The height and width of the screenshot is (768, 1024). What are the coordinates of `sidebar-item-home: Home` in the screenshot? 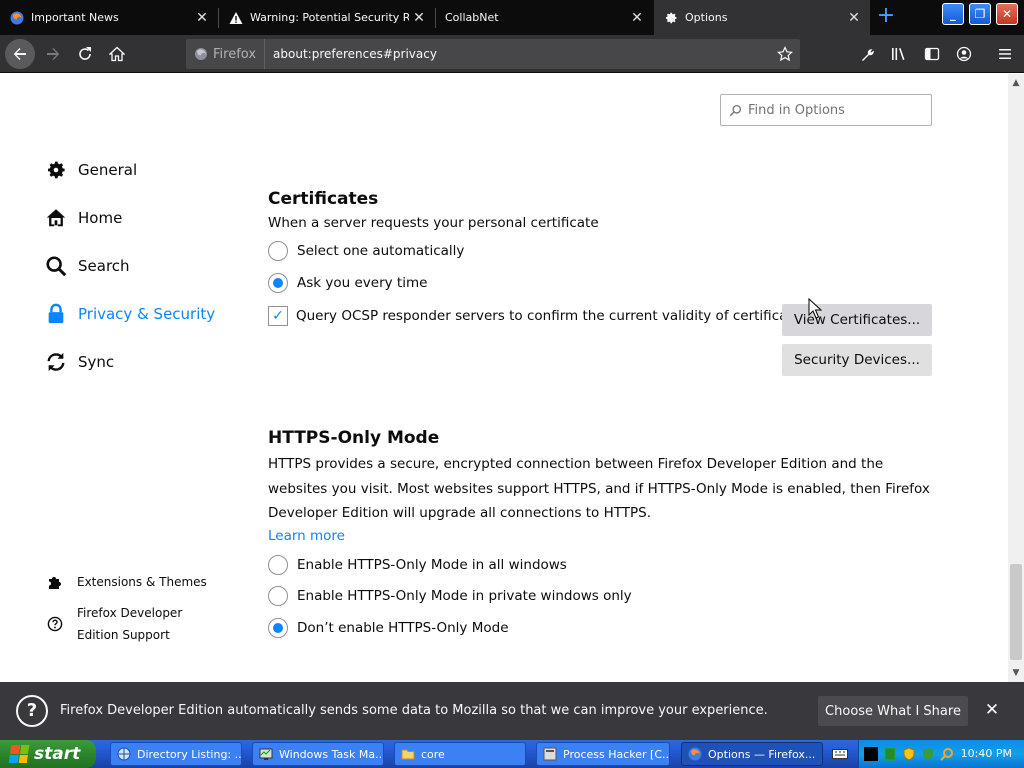 It's located at (83, 218).